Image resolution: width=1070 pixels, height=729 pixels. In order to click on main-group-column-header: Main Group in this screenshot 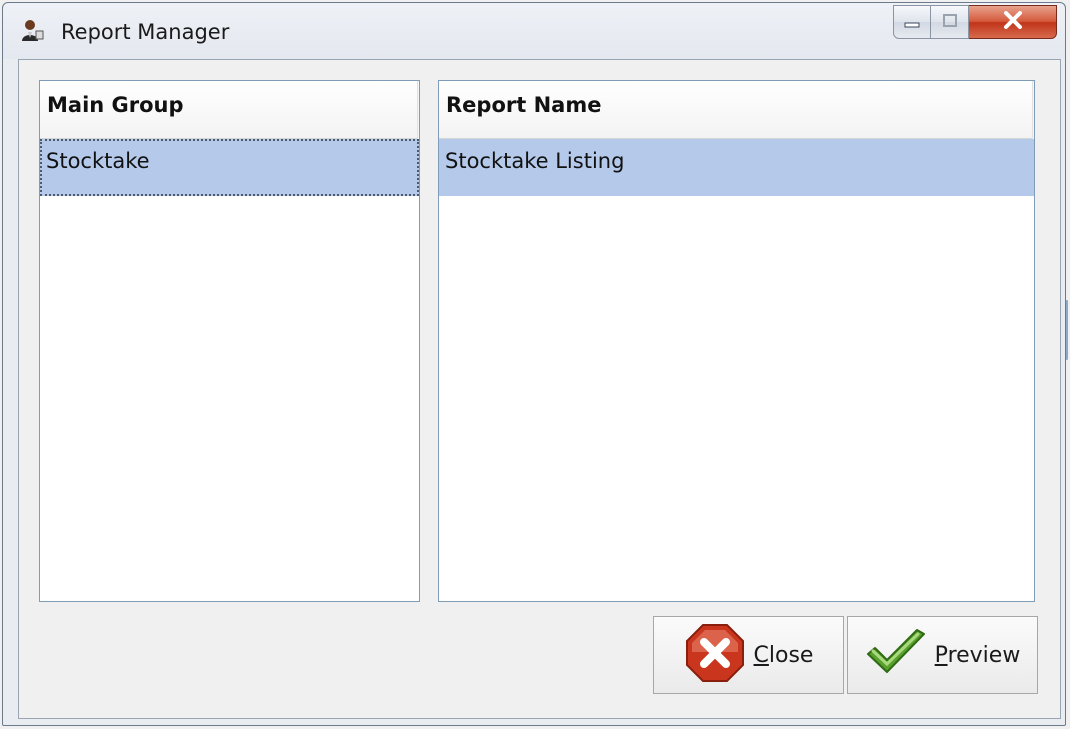, I will do `click(229, 110)`.